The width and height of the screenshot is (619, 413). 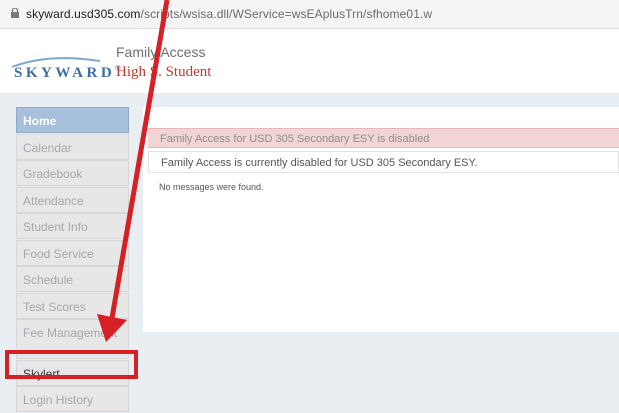 I want to click on sidebar-item-gradebook: Gradebook, so click(x=72, y=173).